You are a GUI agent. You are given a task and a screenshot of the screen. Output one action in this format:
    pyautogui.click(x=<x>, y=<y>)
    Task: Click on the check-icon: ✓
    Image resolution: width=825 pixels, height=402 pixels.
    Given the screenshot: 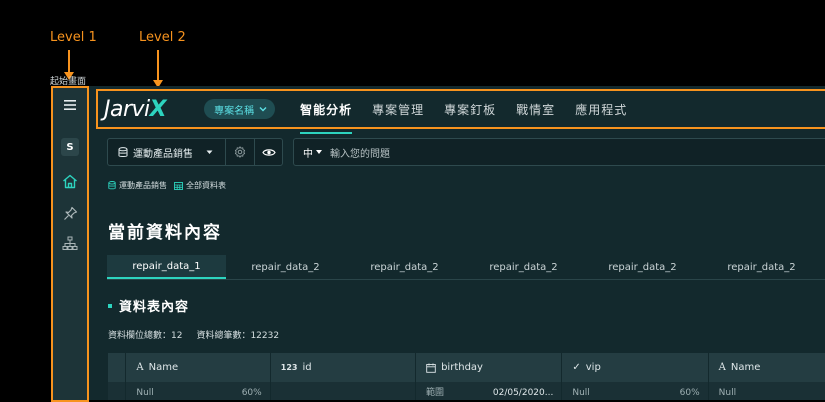 What is the action you would take?
    pyautogui.click(x=576, y=367)
    